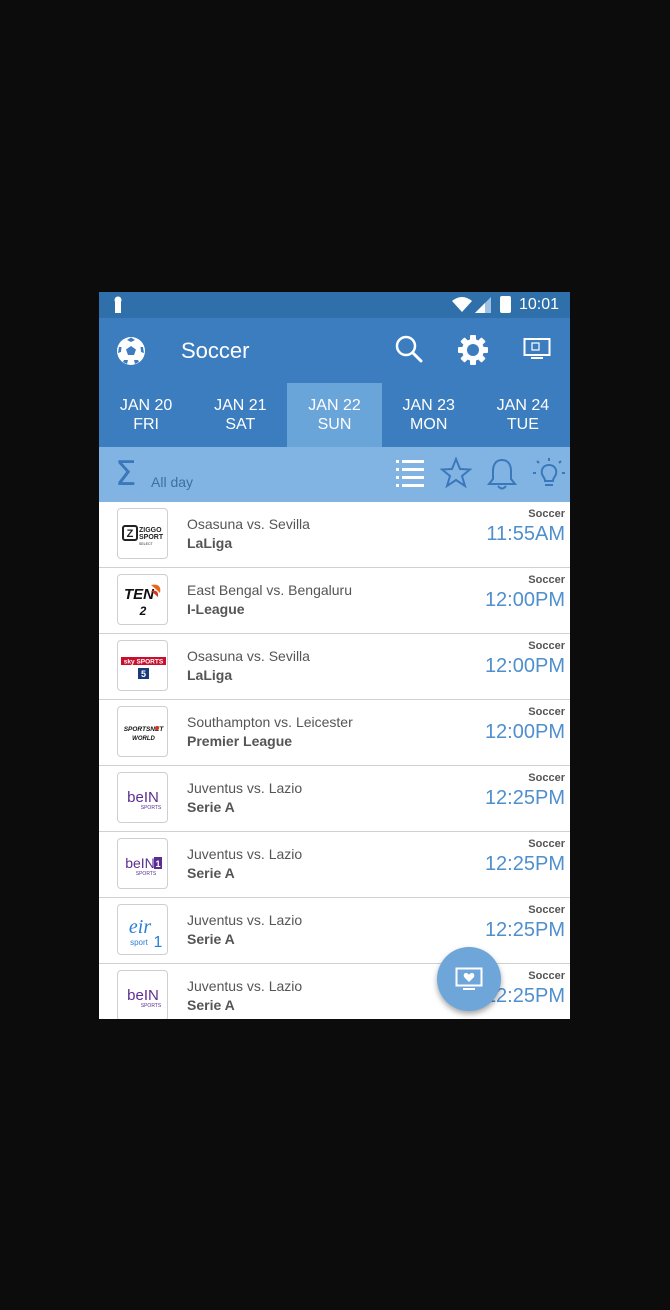  I want to click on ziggo-sport-select-logo: Z ZIGGO SPORT SELECT, so click(142, 533).